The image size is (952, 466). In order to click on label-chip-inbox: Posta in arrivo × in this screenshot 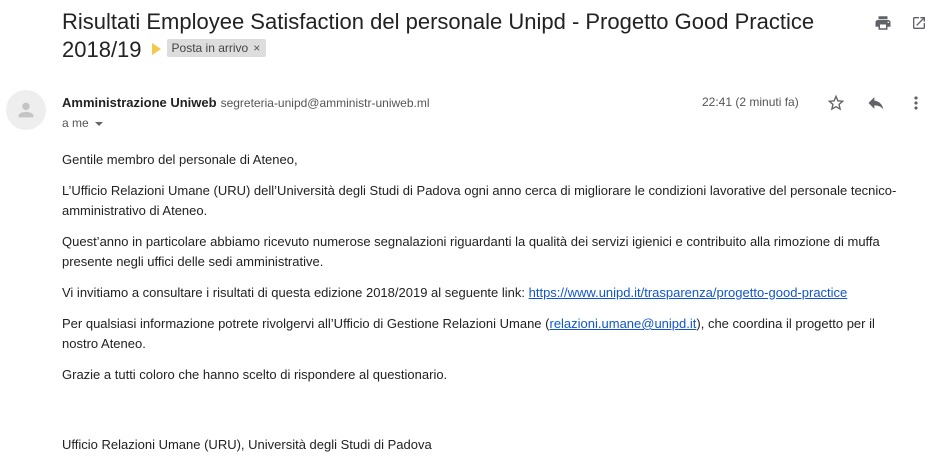, I will do `click(216, 48)`.